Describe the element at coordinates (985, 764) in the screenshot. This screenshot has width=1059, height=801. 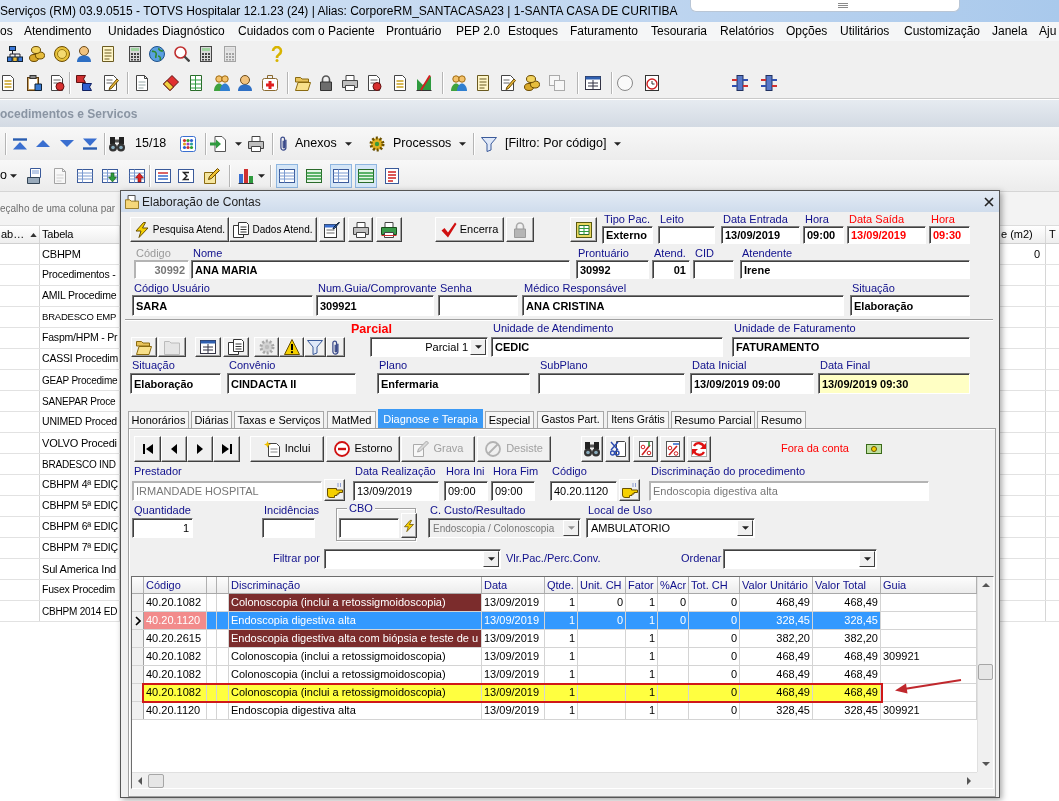
I see `down-arrow-icon` at that location.